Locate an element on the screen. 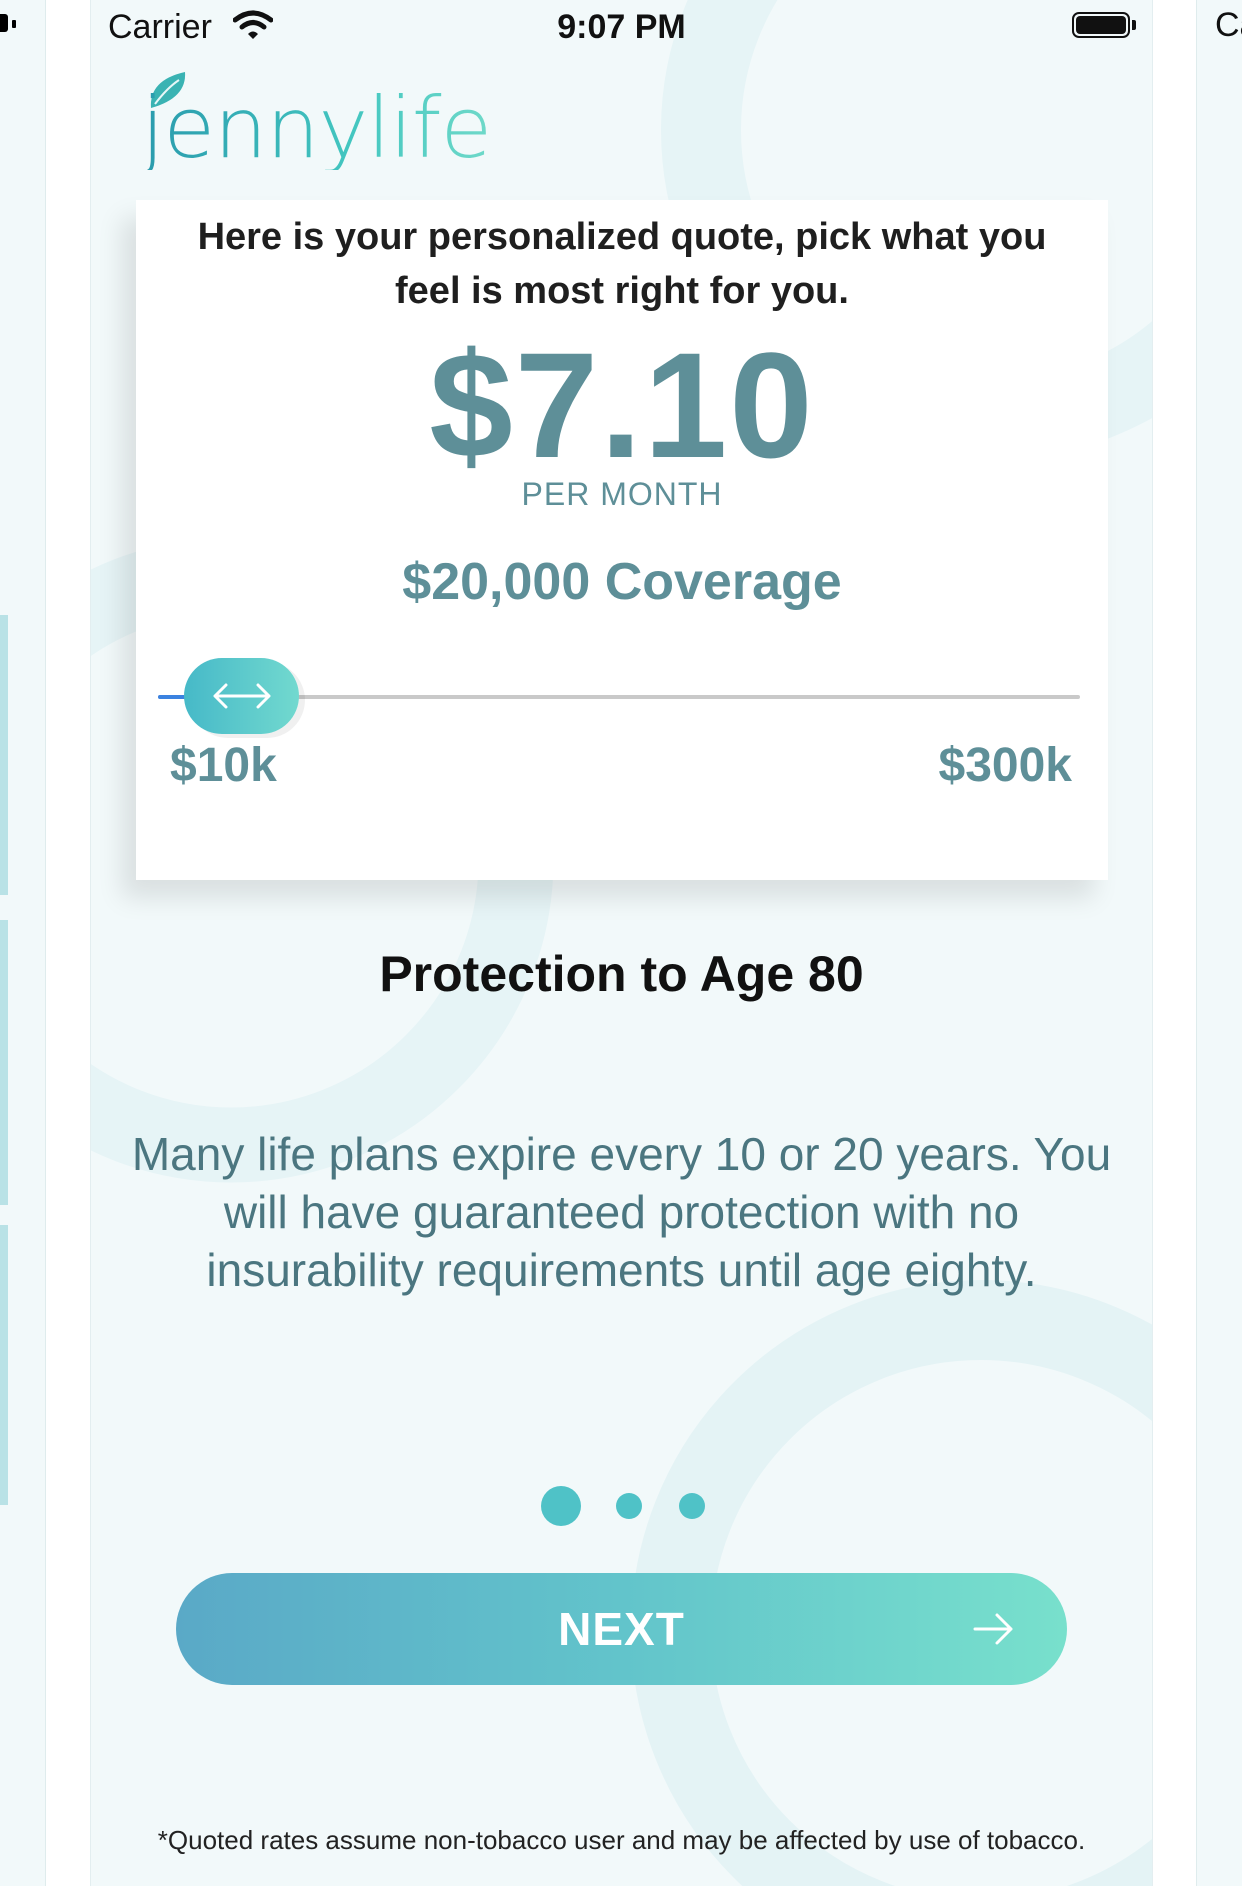 The height and width of the screenshot is (1886, 1242). status-bar: Carrier 9:07 PM is located at coordinates (621, 29).